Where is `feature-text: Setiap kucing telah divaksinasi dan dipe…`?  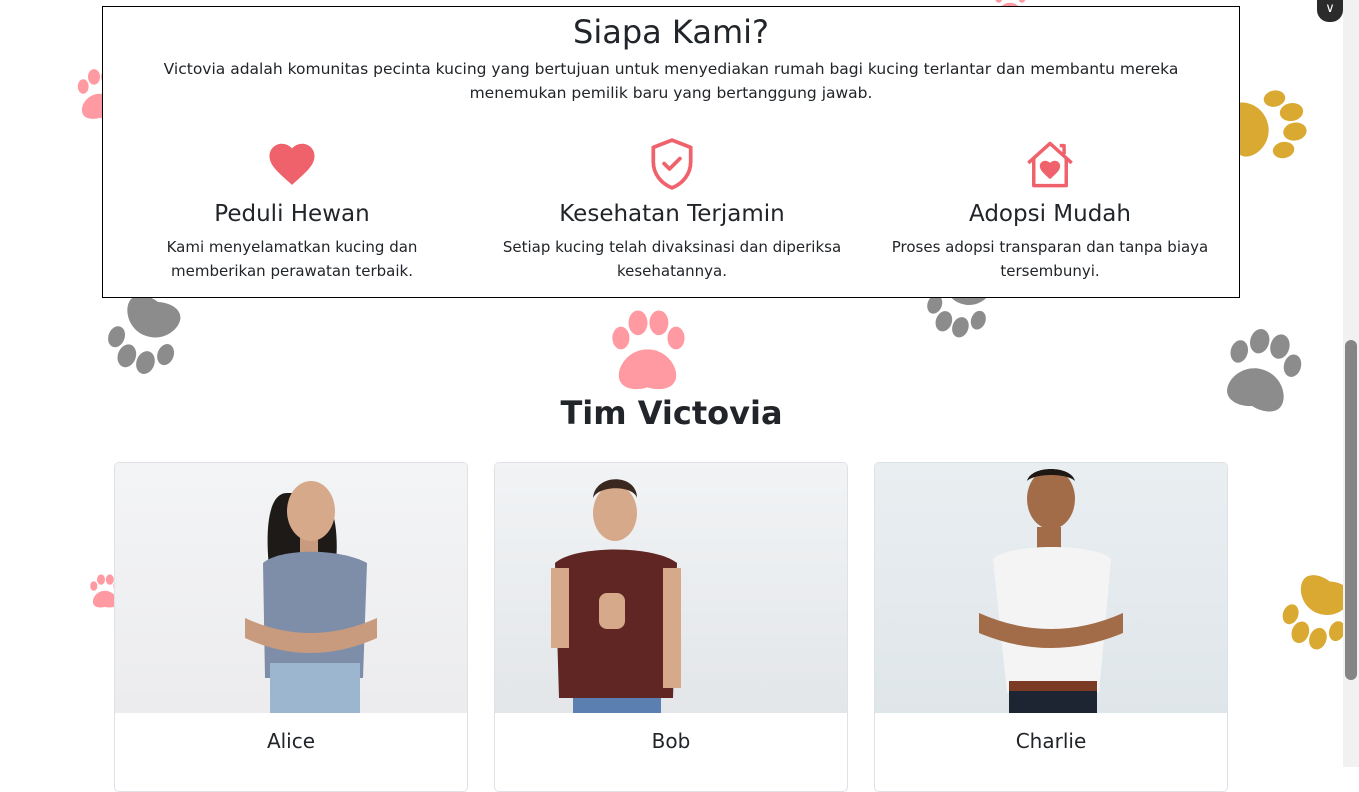
feature-text: Setiap kucing telah divaksinasi dan dipe… is located at coordinates (672, 259).